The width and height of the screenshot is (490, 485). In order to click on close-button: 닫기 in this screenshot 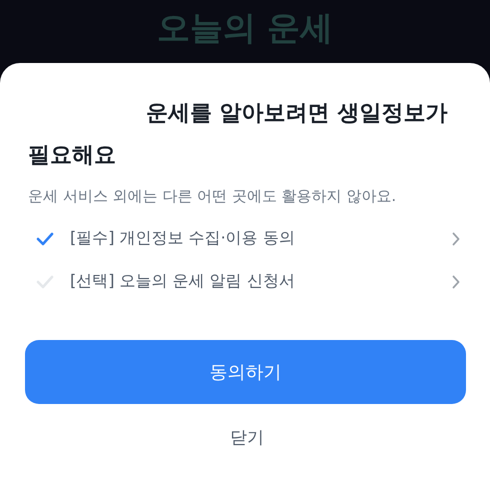, I will do `click(247, 437)`.